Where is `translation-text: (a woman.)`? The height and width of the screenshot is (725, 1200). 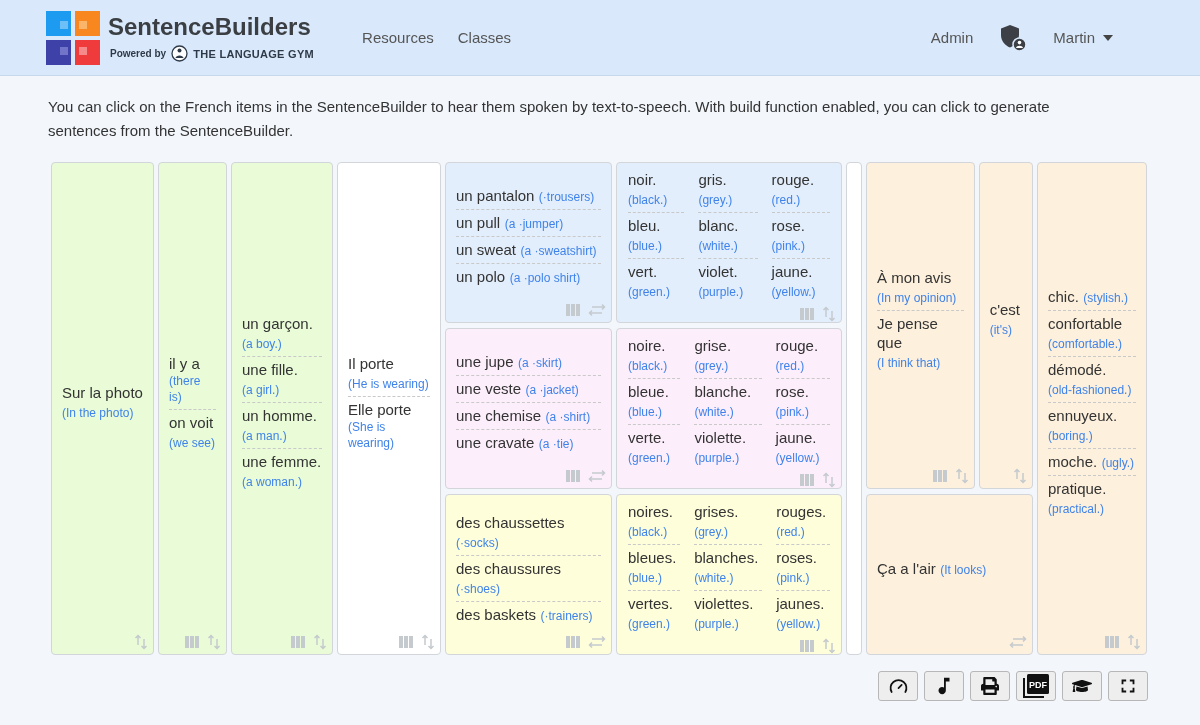 translation-text: (a woman.) is located at coordinates (272, 482).